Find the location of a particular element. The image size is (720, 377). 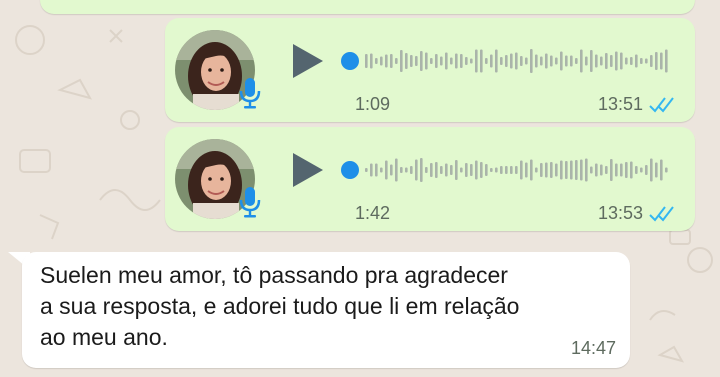

message-time: 13:51 is located at coordinates (620, 104).